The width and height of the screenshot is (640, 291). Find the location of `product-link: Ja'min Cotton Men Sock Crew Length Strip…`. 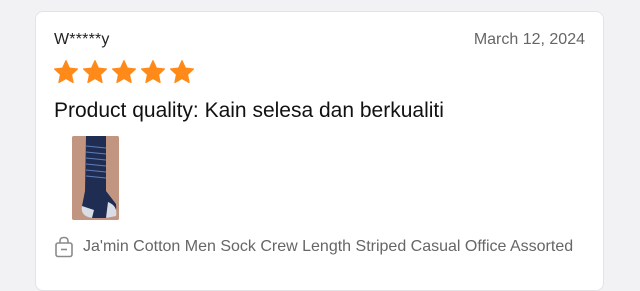

product-link: Ja'min Cotton Men Sock Crew Length Strip… is located at coordinates (318, 247).